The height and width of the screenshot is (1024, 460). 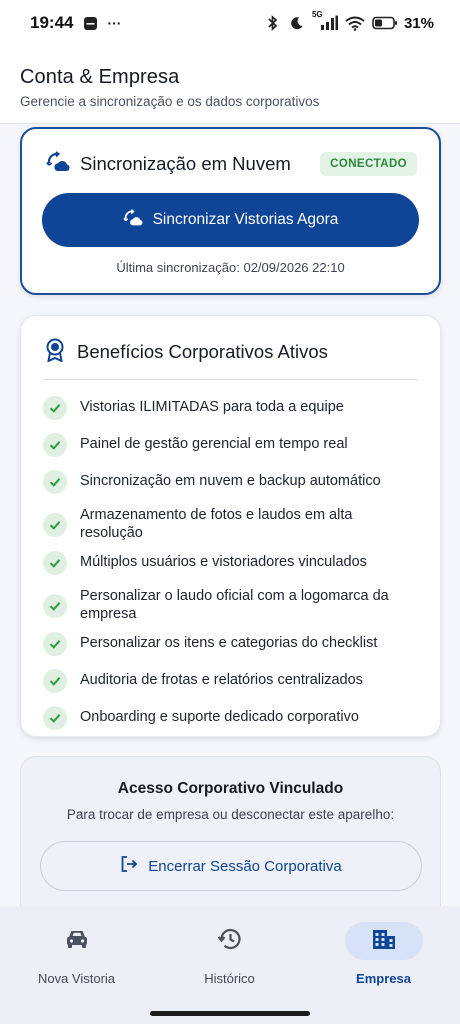 I want to click on wifi-icon, so click(x=355, y=23).